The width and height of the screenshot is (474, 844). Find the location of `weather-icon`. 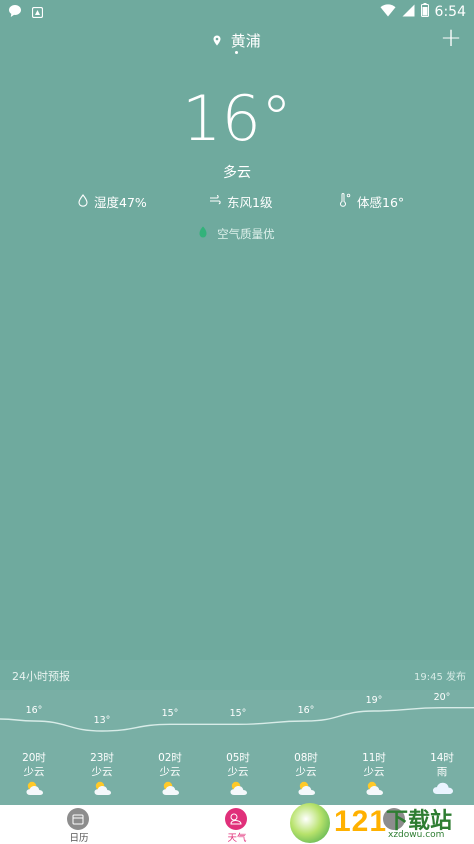

weather-icon is located at coordinates (236, 819).